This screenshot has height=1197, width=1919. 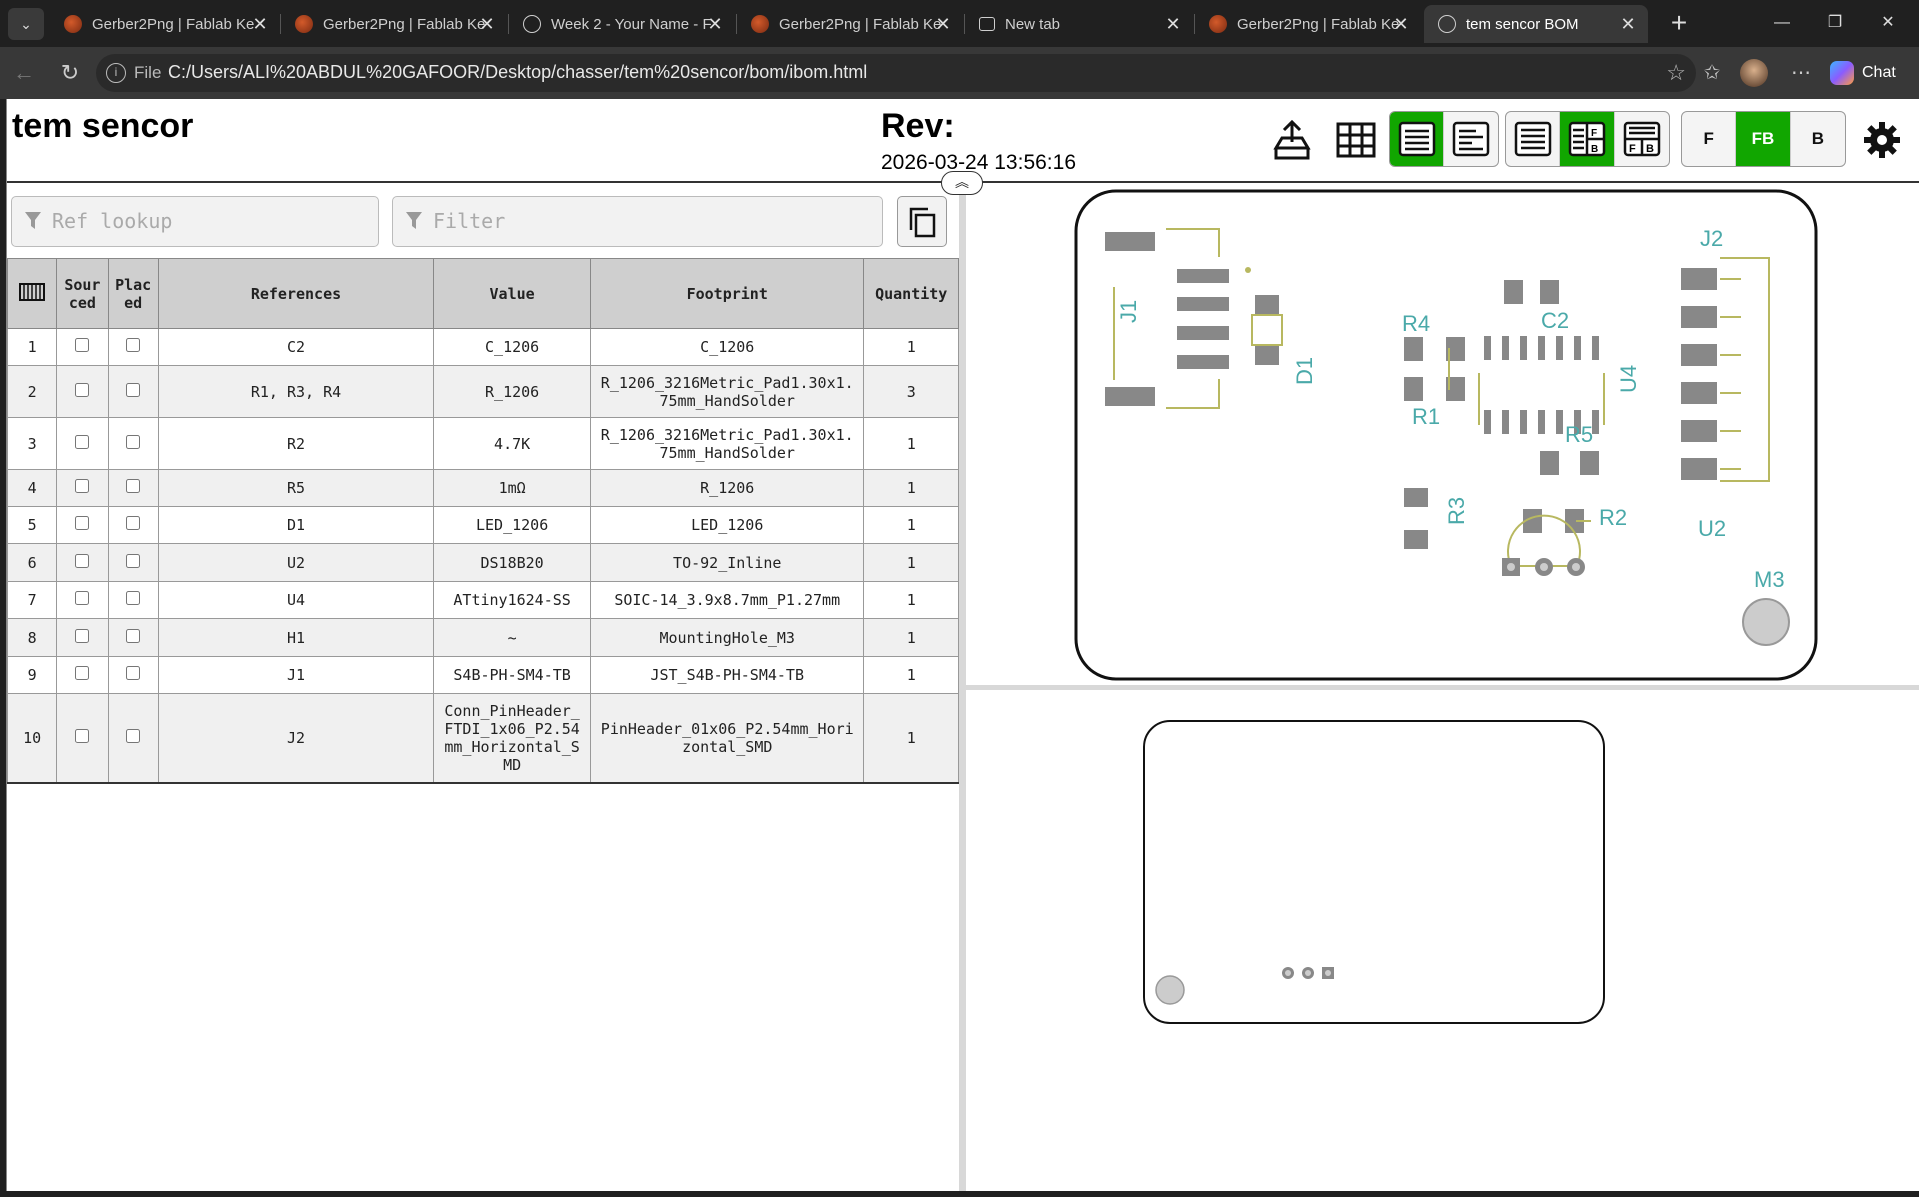 I want to click on front-layer-button: F, so click(x=1709, y=139).